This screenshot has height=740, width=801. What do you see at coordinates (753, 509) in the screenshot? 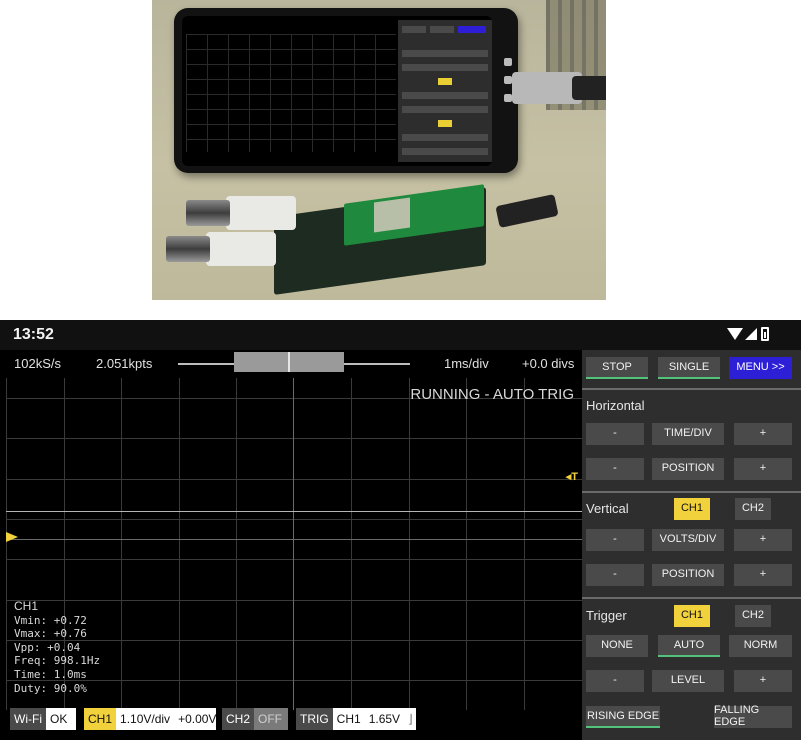
I see `vertical-ch2-button: CH2` at bounding box center [753, 509].